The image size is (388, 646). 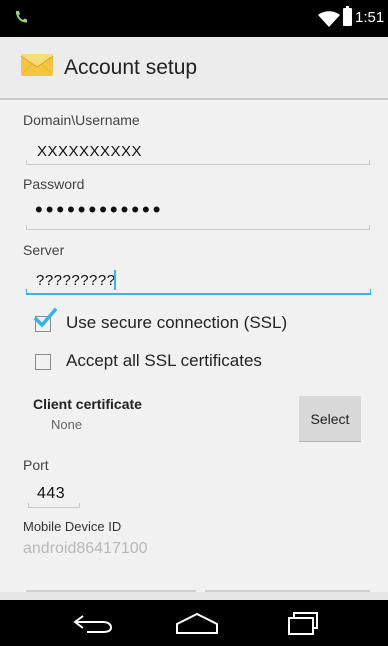 What do you see at coordinates (131, 67) in the screenshot?
I see `page-title: Account setup` at bounding box center [131, 67].